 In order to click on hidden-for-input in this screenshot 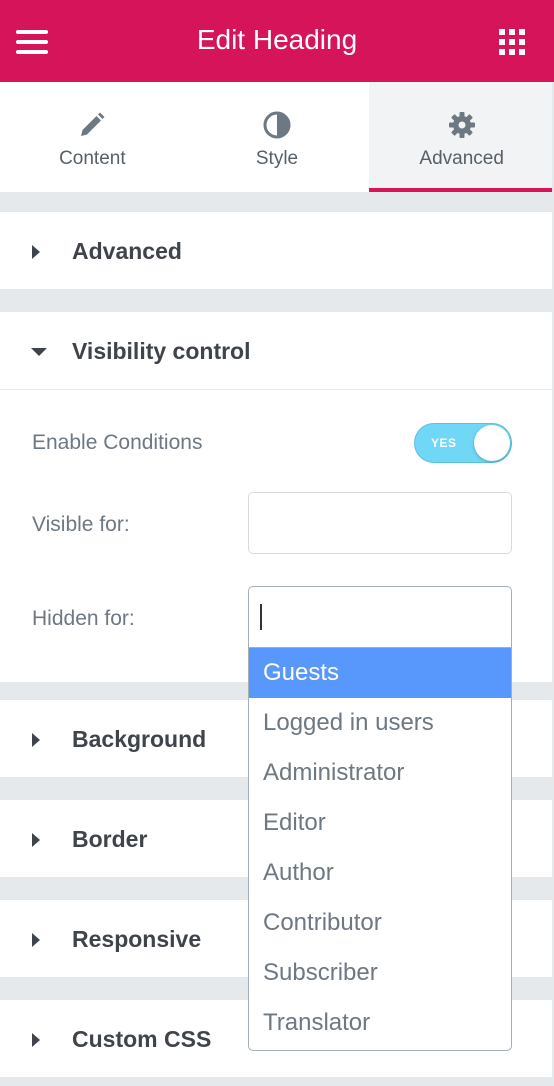, I will do `click(380, 617)`.